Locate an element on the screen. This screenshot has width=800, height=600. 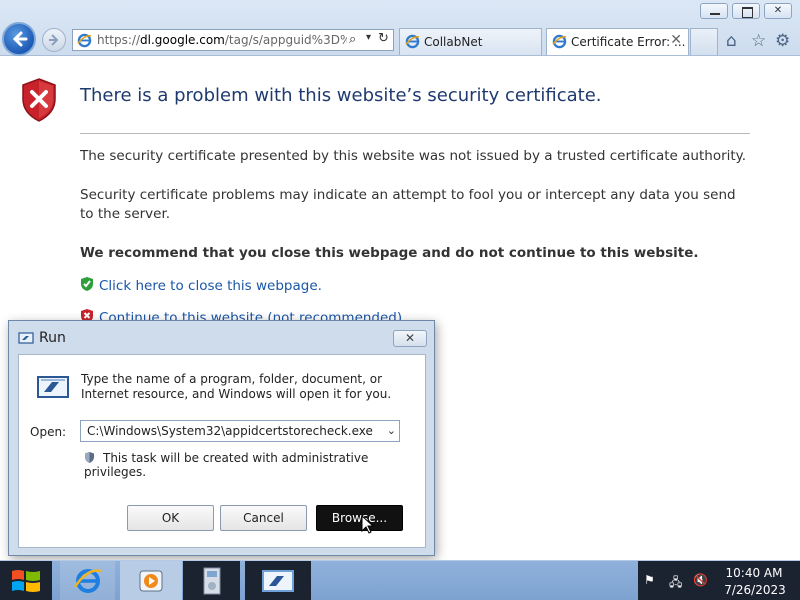
run-program-icon is located at coordinates (53, 387).